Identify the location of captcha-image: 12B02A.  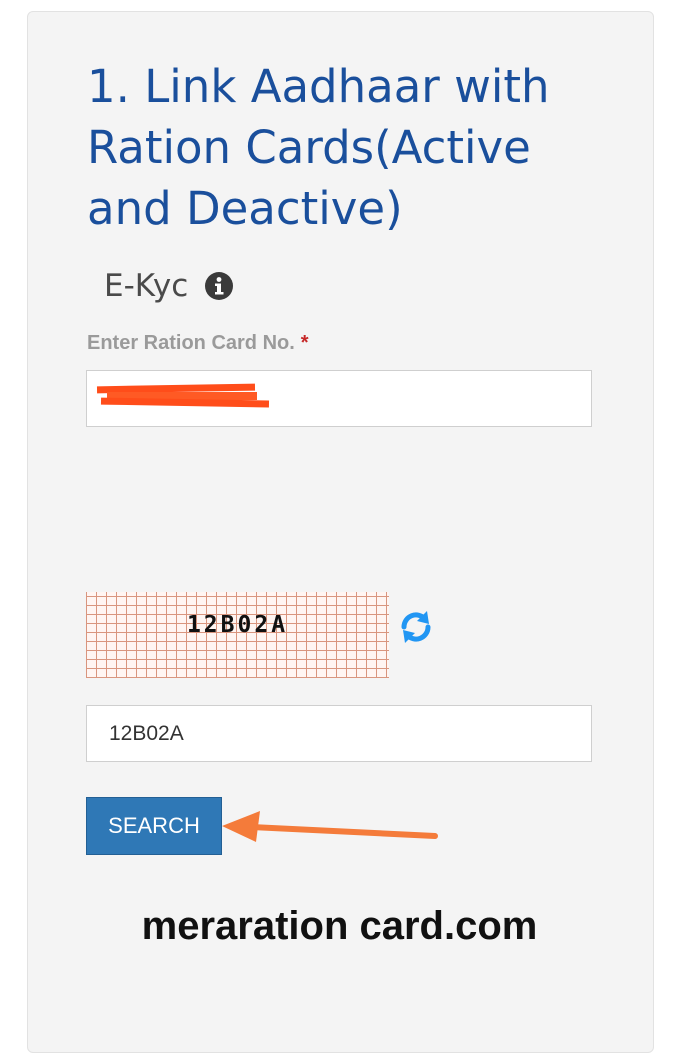
(237, 635).